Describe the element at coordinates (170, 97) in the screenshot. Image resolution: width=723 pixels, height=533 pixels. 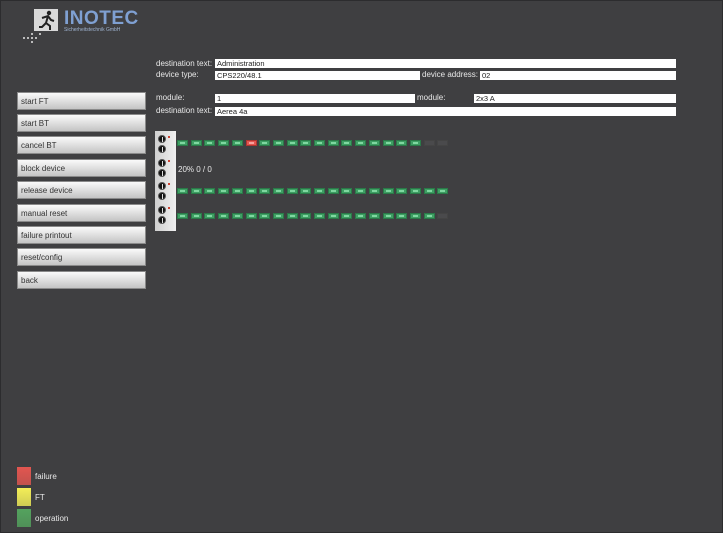
I see `module-label: module:` at that location.